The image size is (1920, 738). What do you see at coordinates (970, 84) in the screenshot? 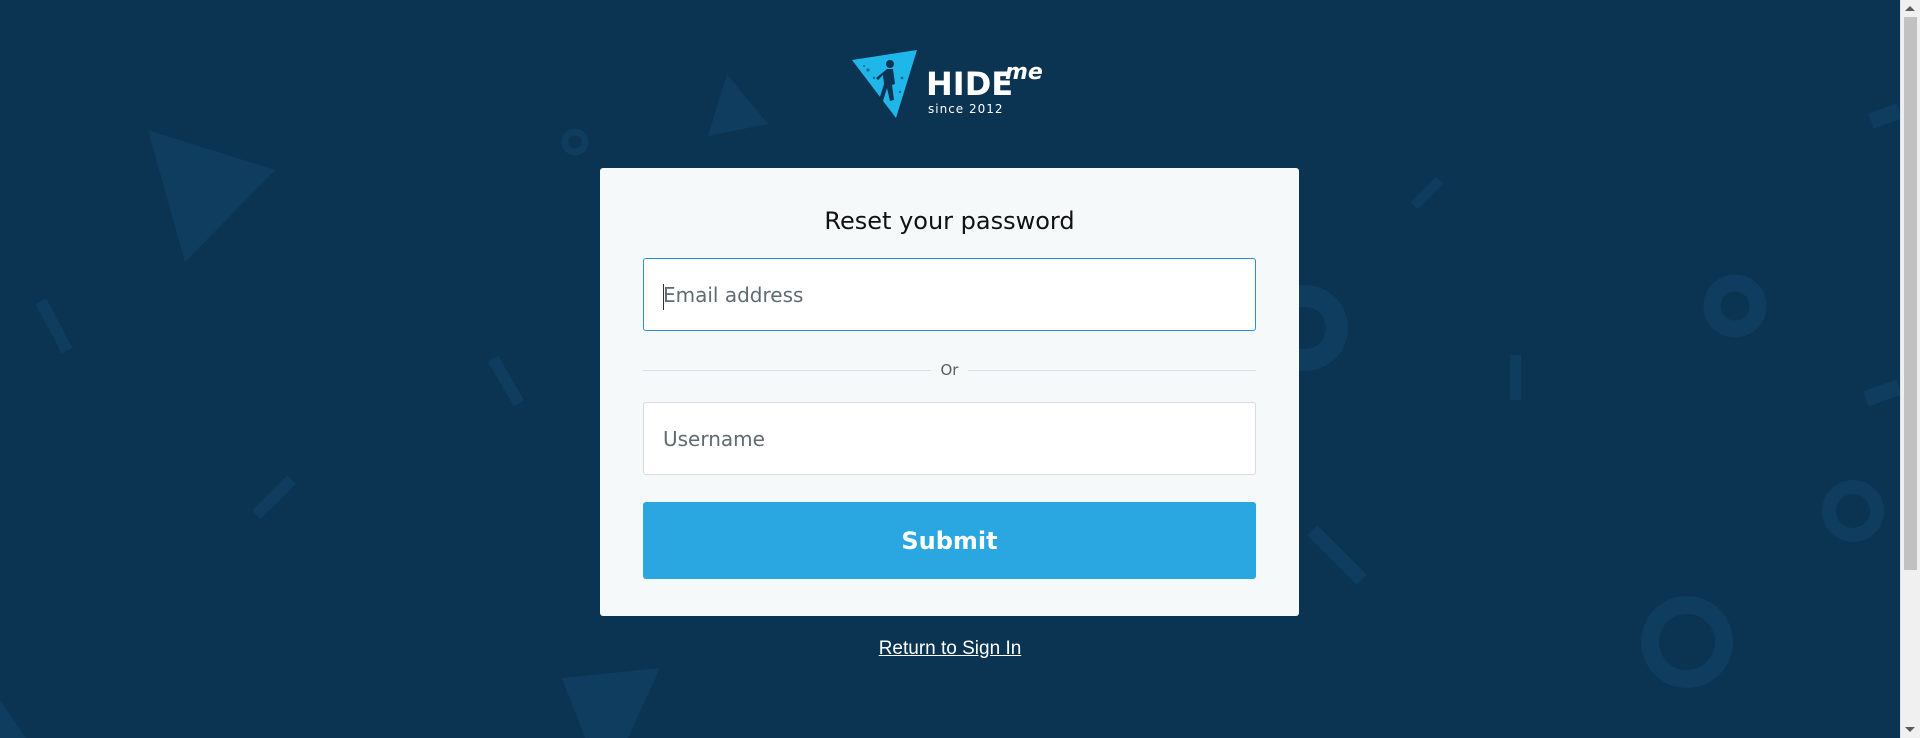
I see `brand-name: HIDE` at bounding box center [970, 84].